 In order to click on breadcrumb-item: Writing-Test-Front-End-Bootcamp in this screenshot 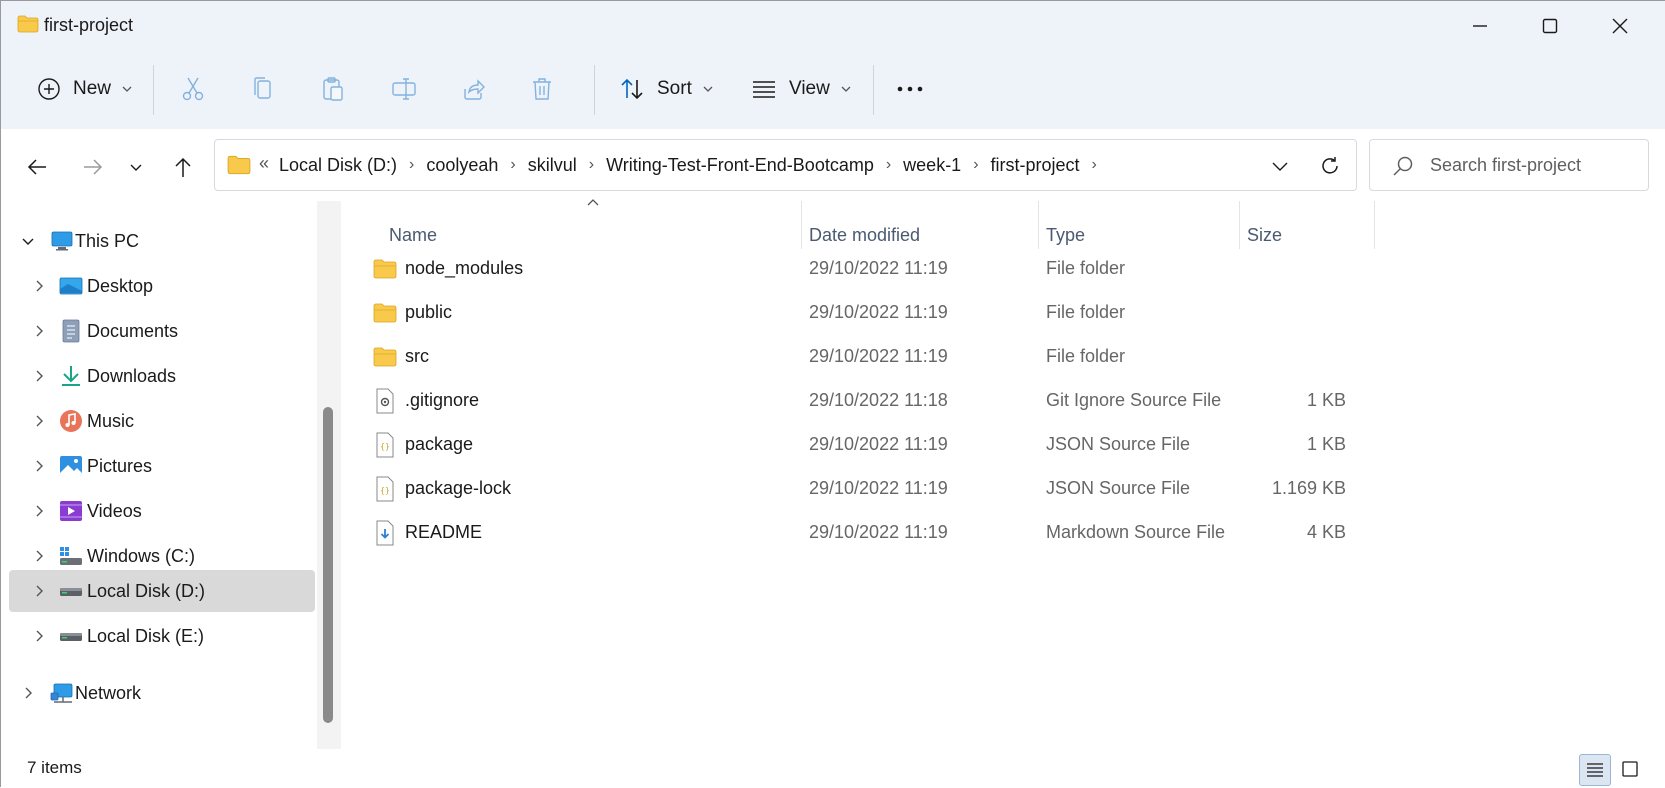, I will do `click(740, 165)`.